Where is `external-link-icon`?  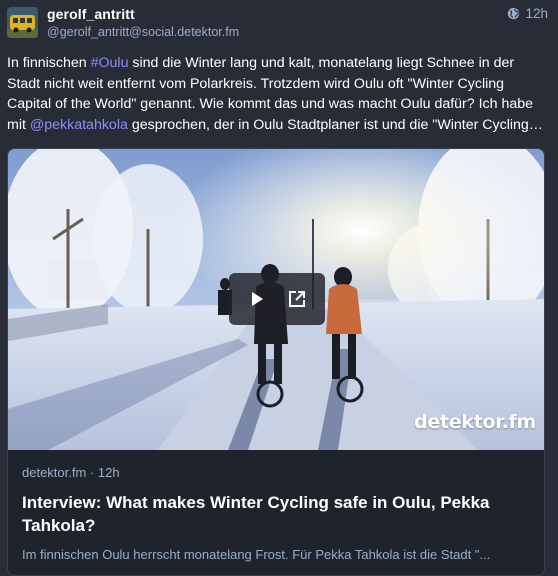
external-link-icon is located at coordinates (297, 299).